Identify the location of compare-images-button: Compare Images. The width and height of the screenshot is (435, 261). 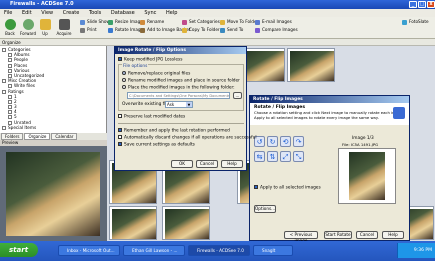
(276, 29).